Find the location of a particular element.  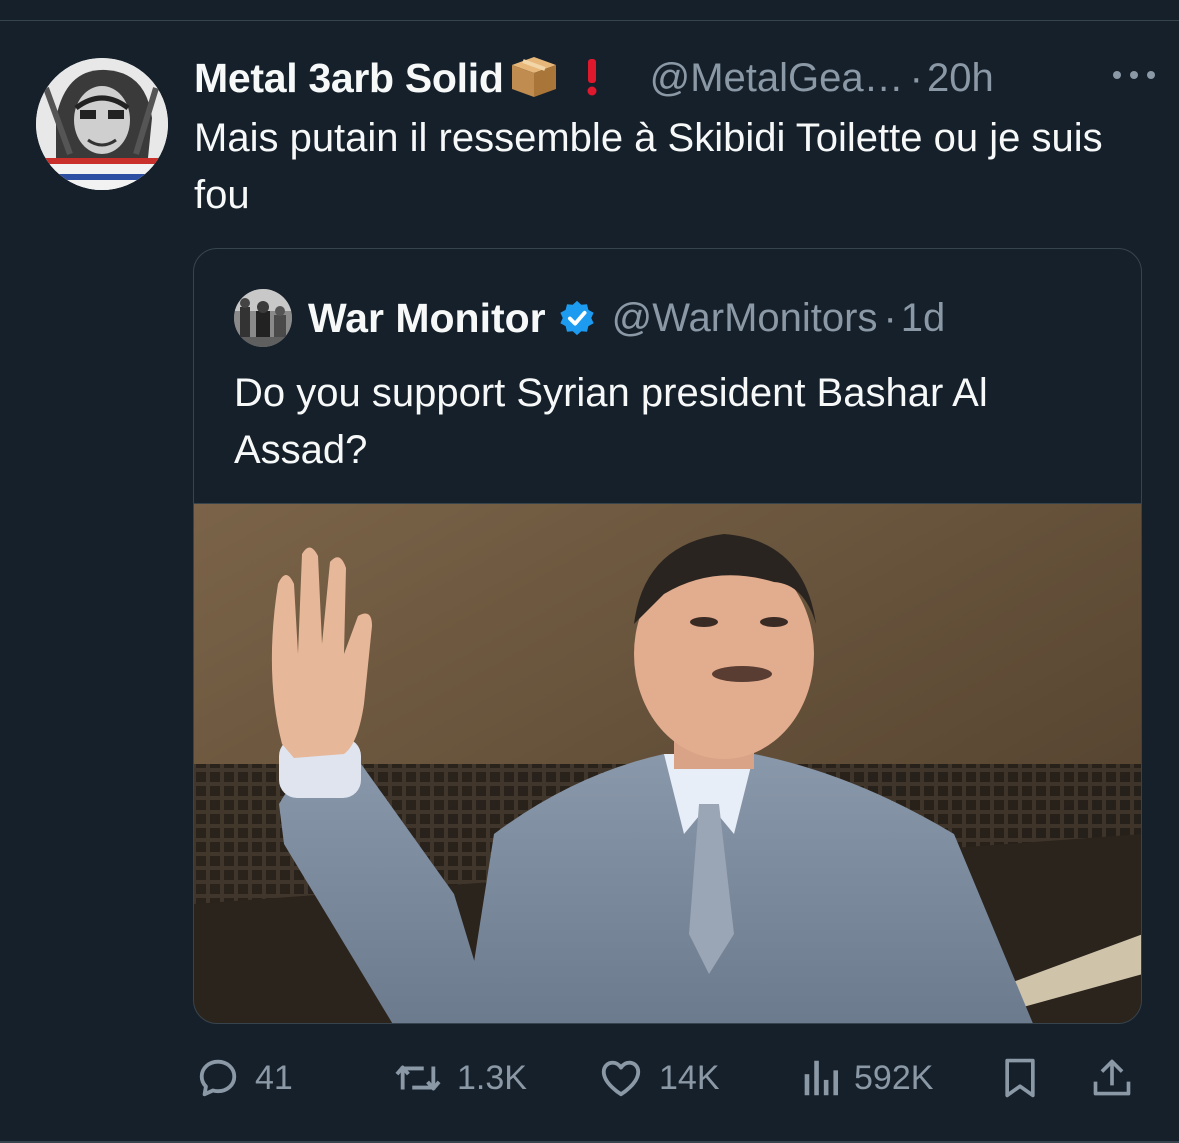

top-divider is located at coordinates (589, 20).